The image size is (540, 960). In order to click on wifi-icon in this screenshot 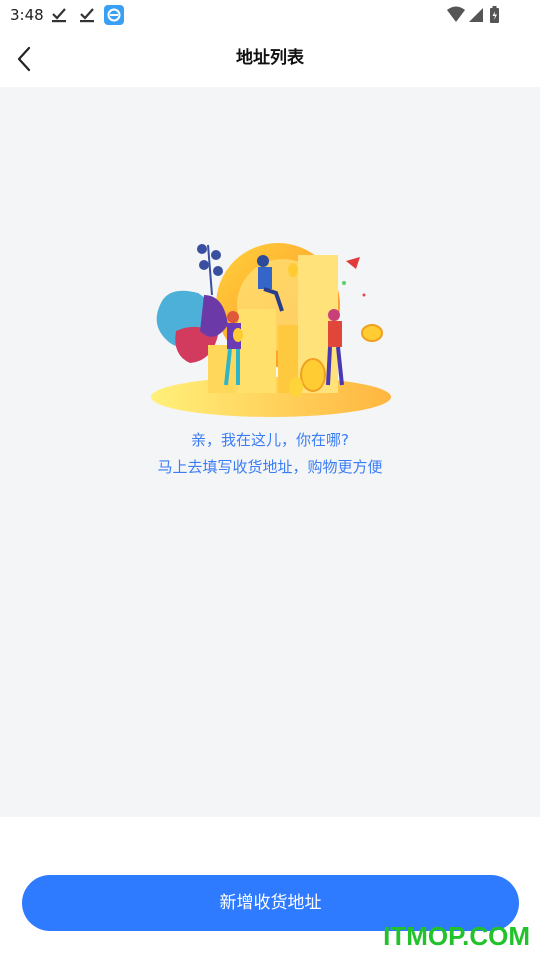, I will do `click(456, 14)`.